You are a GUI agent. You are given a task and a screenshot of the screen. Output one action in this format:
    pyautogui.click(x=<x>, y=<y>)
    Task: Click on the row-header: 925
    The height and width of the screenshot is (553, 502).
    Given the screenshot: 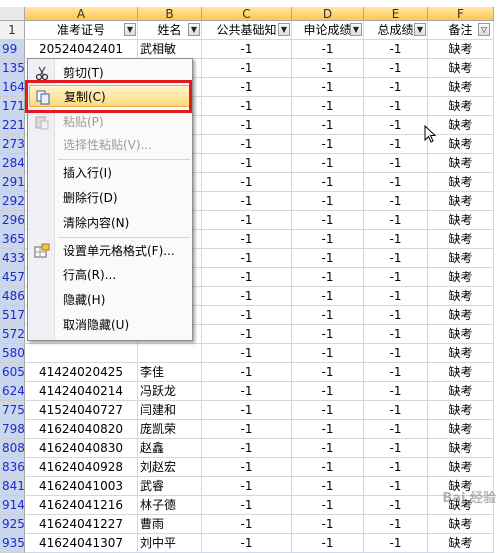 What is the action you would take?
    pyautogui.click(x=12, y=524)
    